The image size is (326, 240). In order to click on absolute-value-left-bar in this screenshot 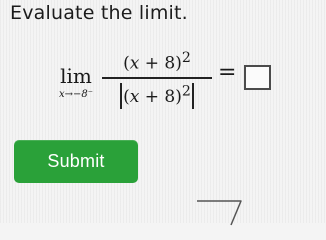, I will do `click(121, 95)`.